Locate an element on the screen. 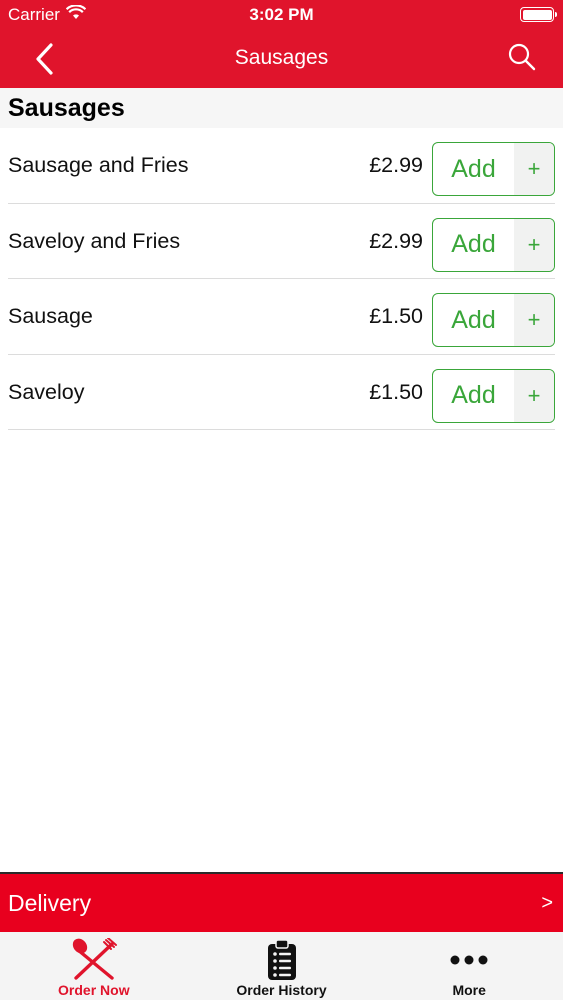 The height and width of the screenshot is (1000, 563). tab-more: More is located at coordinates (469, 966).